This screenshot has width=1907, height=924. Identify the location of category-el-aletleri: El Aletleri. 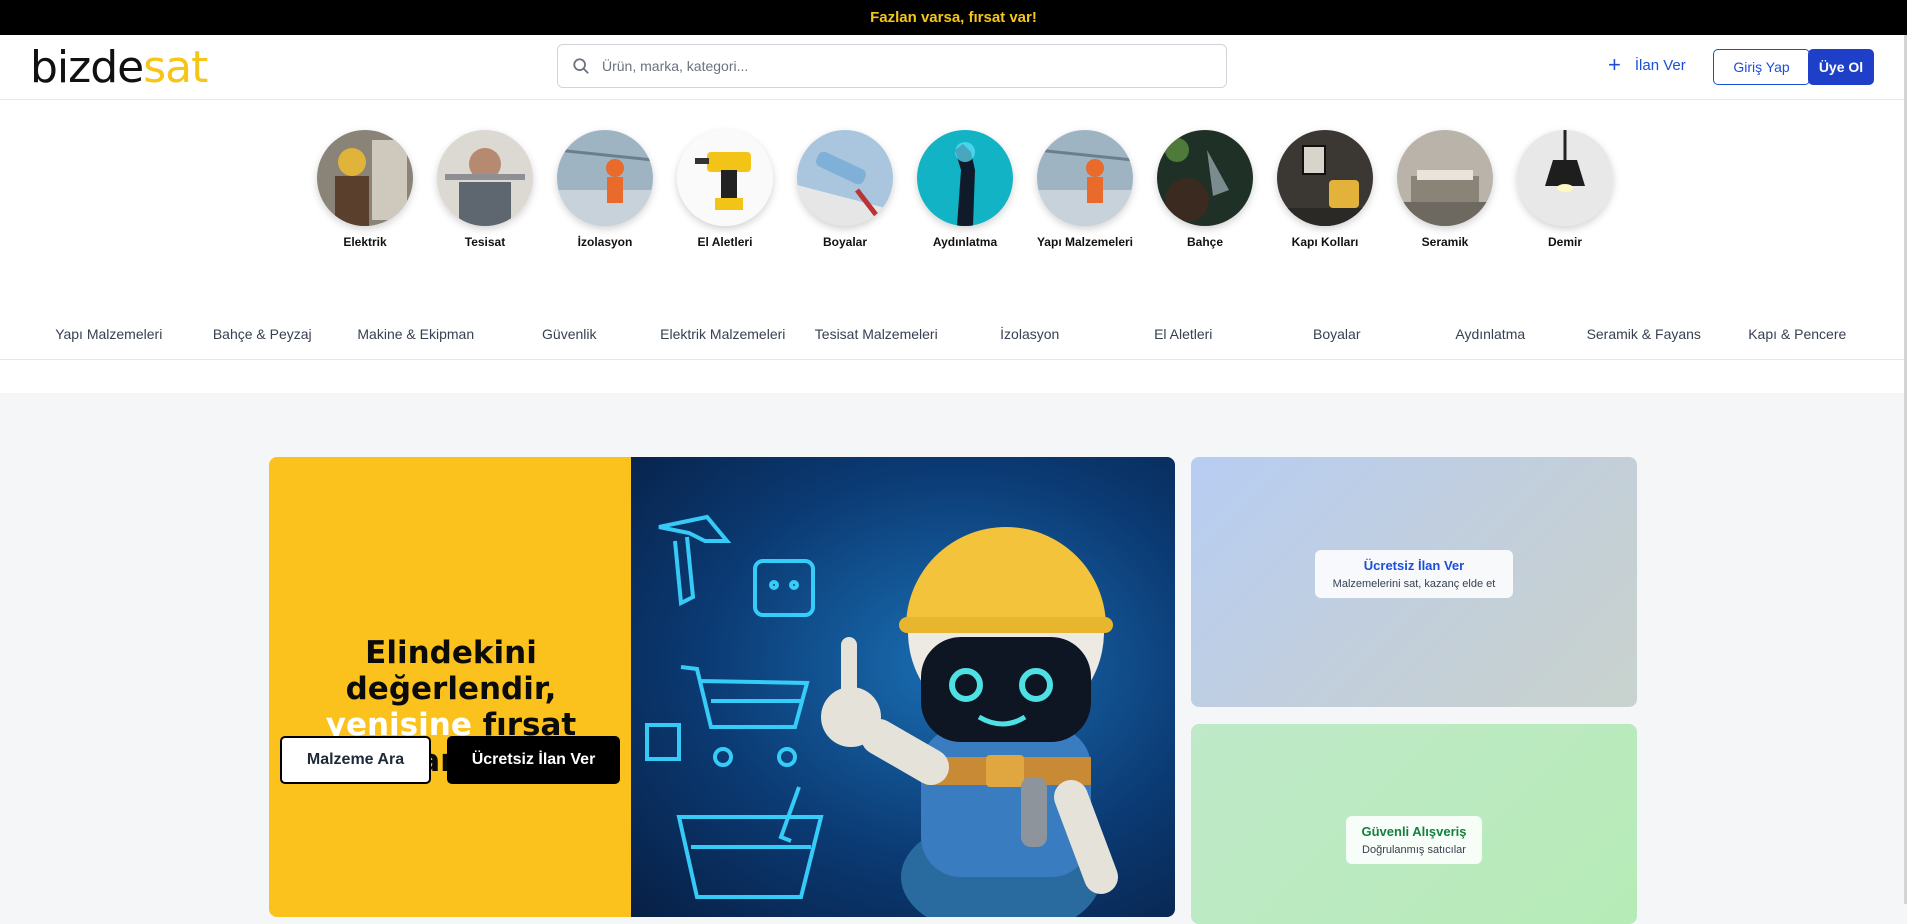
(725, 189).